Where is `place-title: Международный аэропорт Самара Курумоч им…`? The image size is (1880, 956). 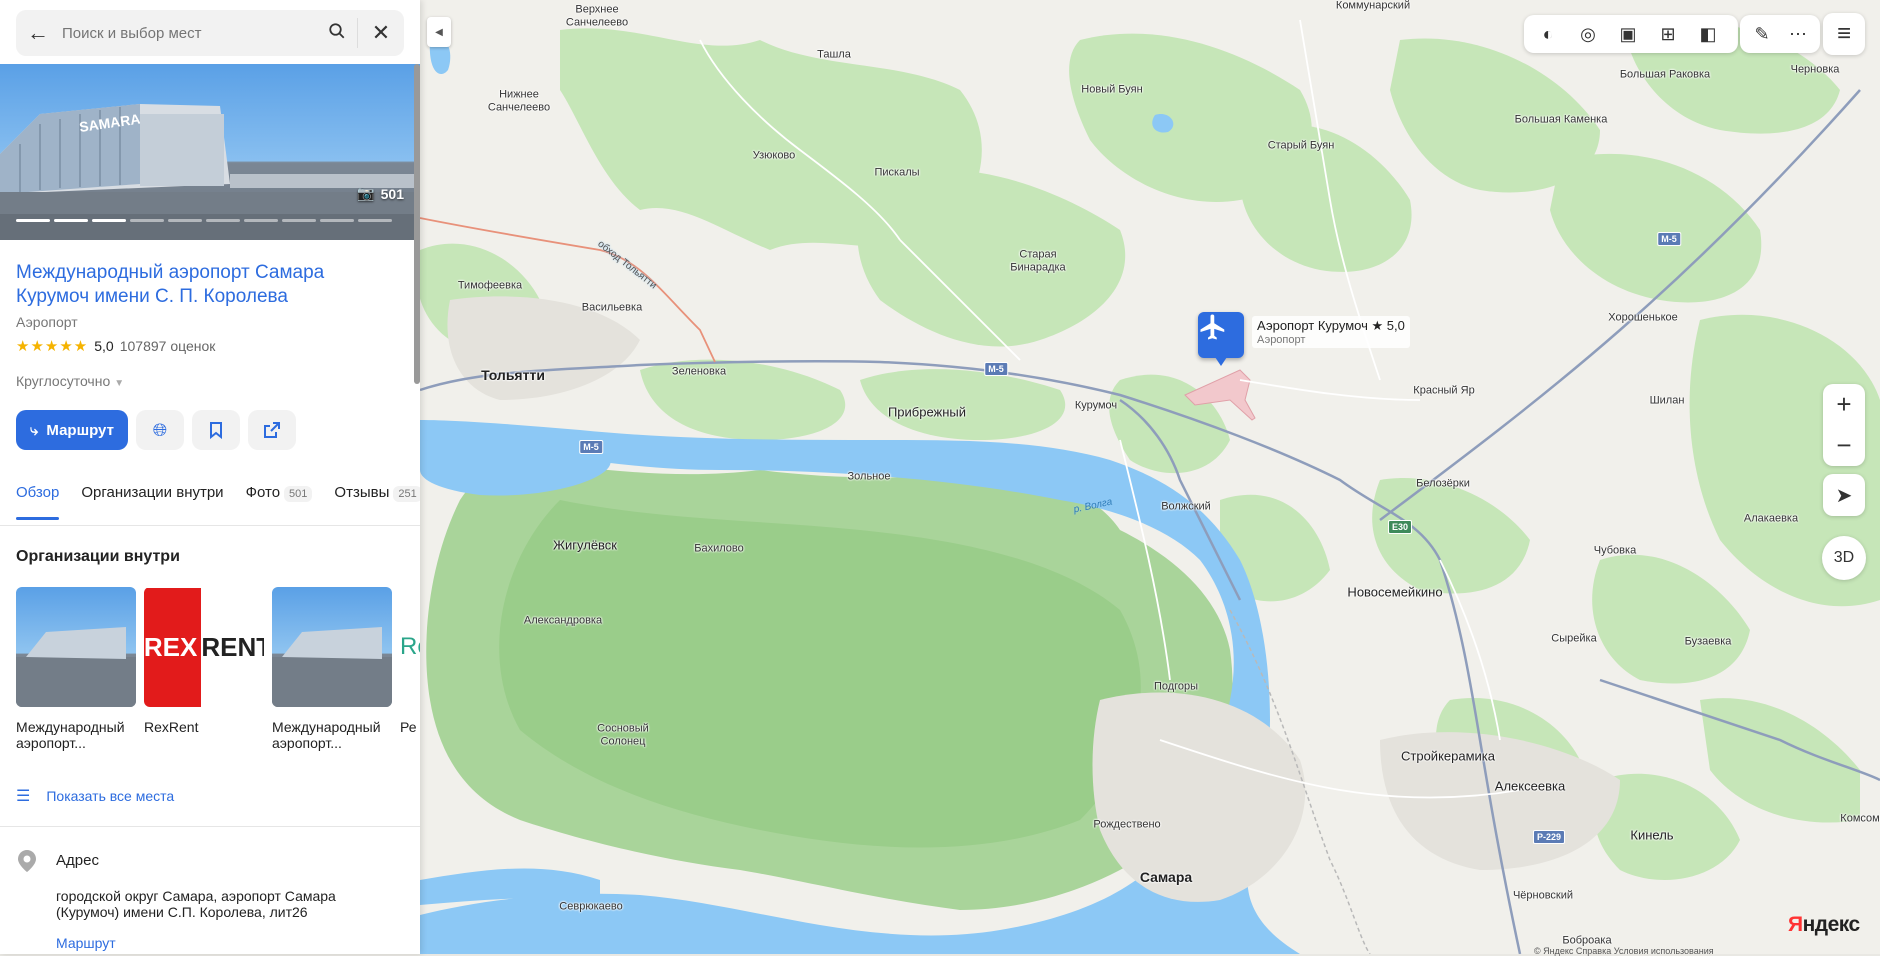 place-title: Международный аэропорт Самара Курумоч им… is located at coordinates (206, 285).